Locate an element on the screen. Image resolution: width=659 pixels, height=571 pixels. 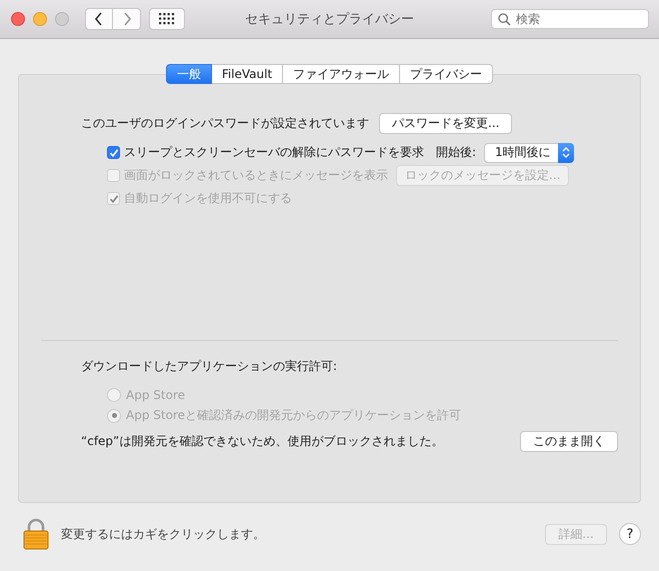
password-status-text: このユーザのログインパスワードが設定されています is located at coordinates (225, 123).